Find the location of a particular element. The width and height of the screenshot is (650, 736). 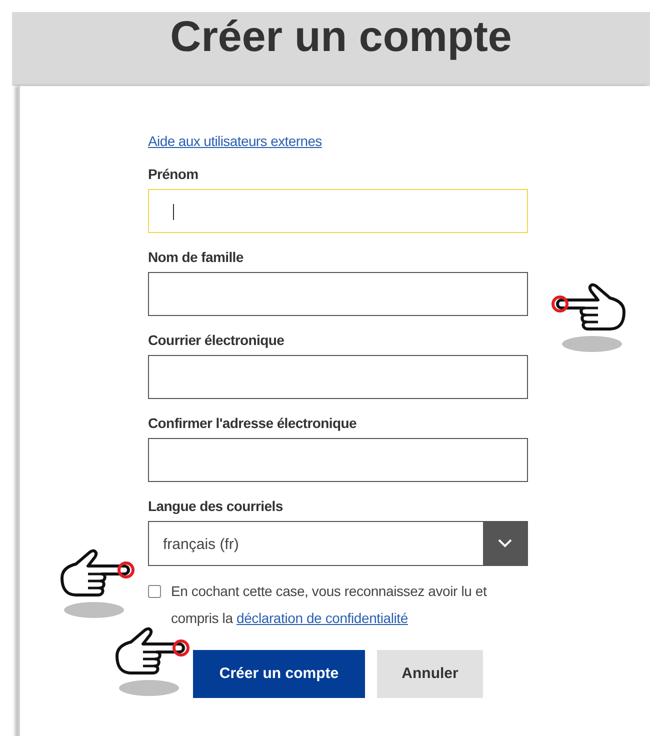

language-select: français (fr) is located at coordinates (338, 543).